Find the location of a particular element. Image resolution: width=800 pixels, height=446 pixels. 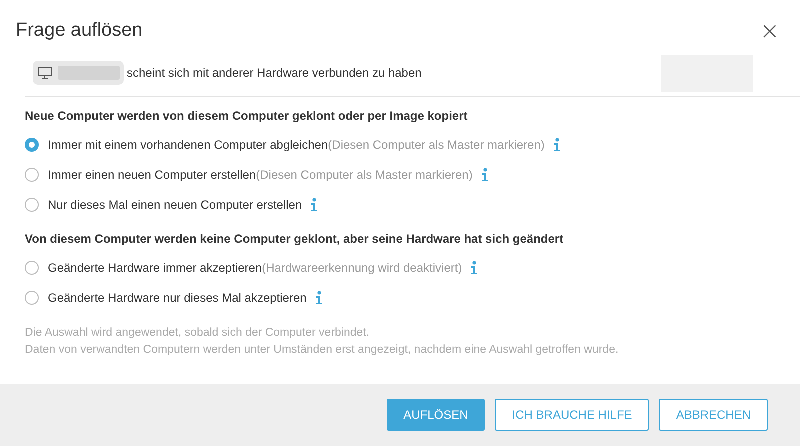

note-text: Daten von verwandten Computern werden unter Umständen erst angezeigt, nachdem eine Auswahl getroffen wurde. is located at coordinates (322, 350).